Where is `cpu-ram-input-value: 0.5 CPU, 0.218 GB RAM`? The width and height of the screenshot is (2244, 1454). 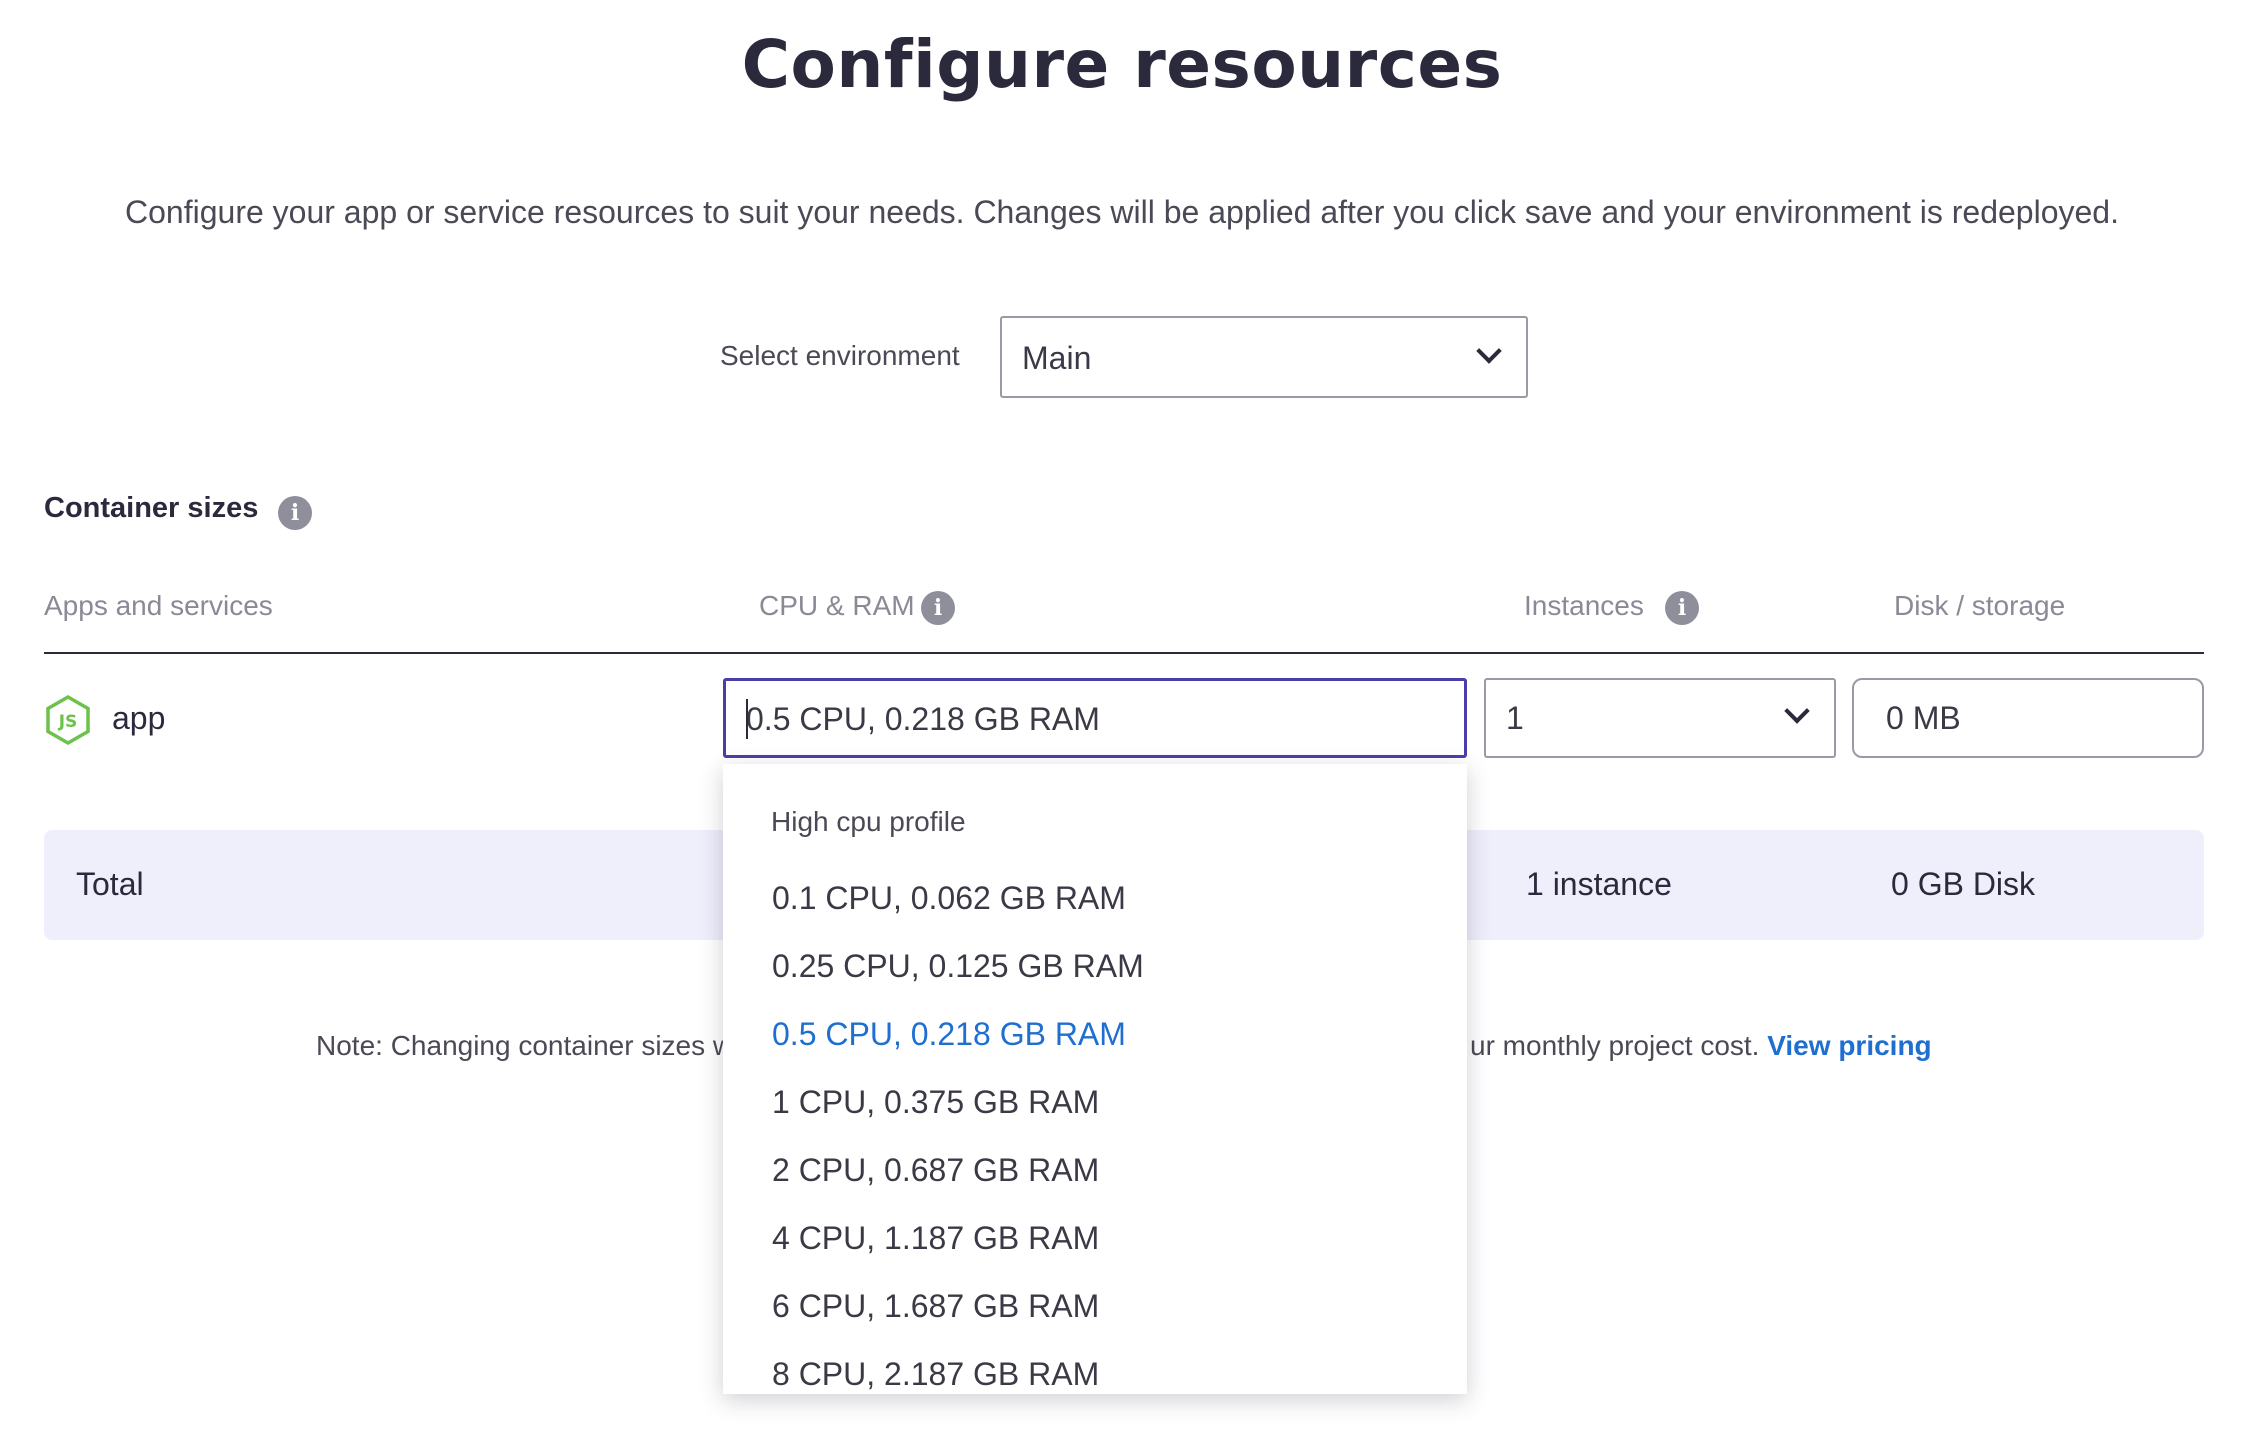
cpu-ram-input-value: 0.5 CPU, 0.218 GB RAM is located at coordinates (923, 719).